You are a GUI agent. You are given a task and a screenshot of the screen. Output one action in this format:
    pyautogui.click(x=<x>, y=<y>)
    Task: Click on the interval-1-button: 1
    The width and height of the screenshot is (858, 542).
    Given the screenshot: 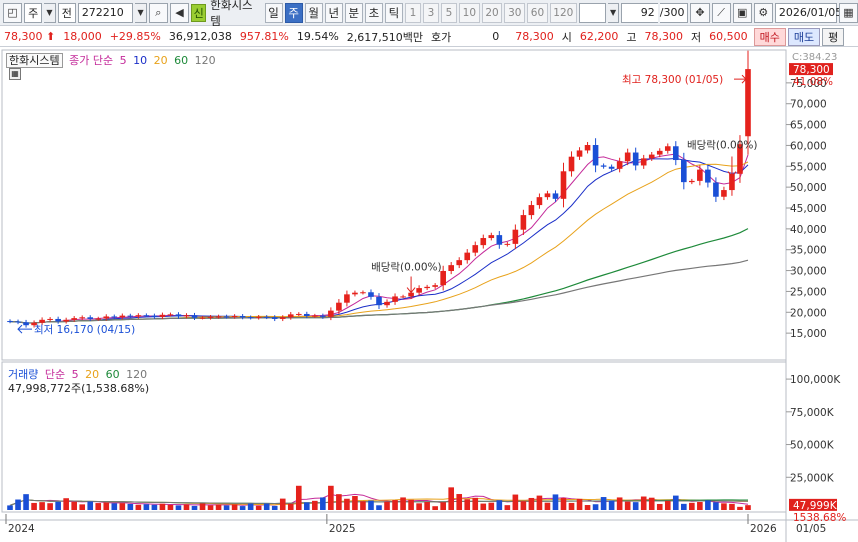 What is the action you would take?
    pyautogui.click(x=412, y=12)
    